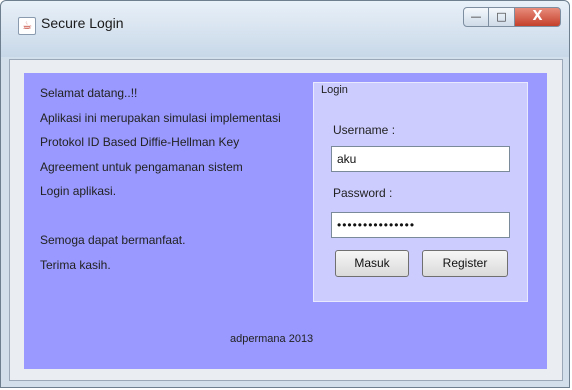  What do you see at coordinates (89, 93) in the screenshot?
I see `welcome-line: Selamat datang..!!` at bounding box center [89, 93].